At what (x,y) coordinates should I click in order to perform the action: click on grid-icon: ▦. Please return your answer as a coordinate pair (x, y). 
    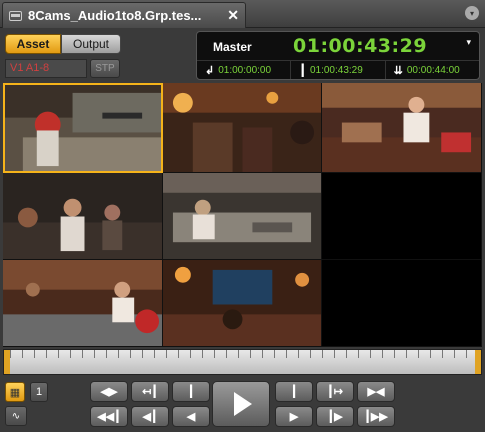
    Looking at the image, I should click on (15, 392).